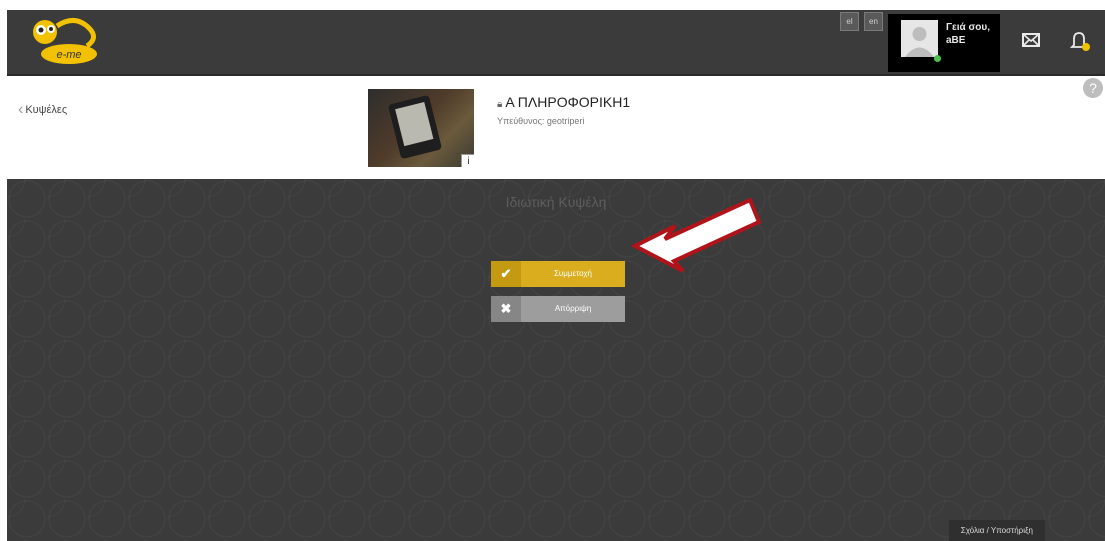  I want to click on reject-button: ✖ Απόρριψη, so click(558, 309).